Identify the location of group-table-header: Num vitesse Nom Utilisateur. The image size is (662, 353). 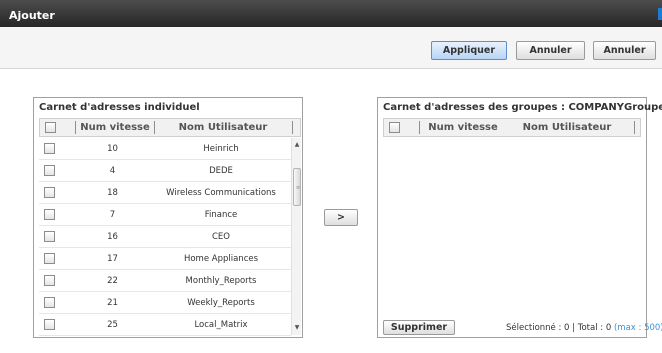
(512, 127).